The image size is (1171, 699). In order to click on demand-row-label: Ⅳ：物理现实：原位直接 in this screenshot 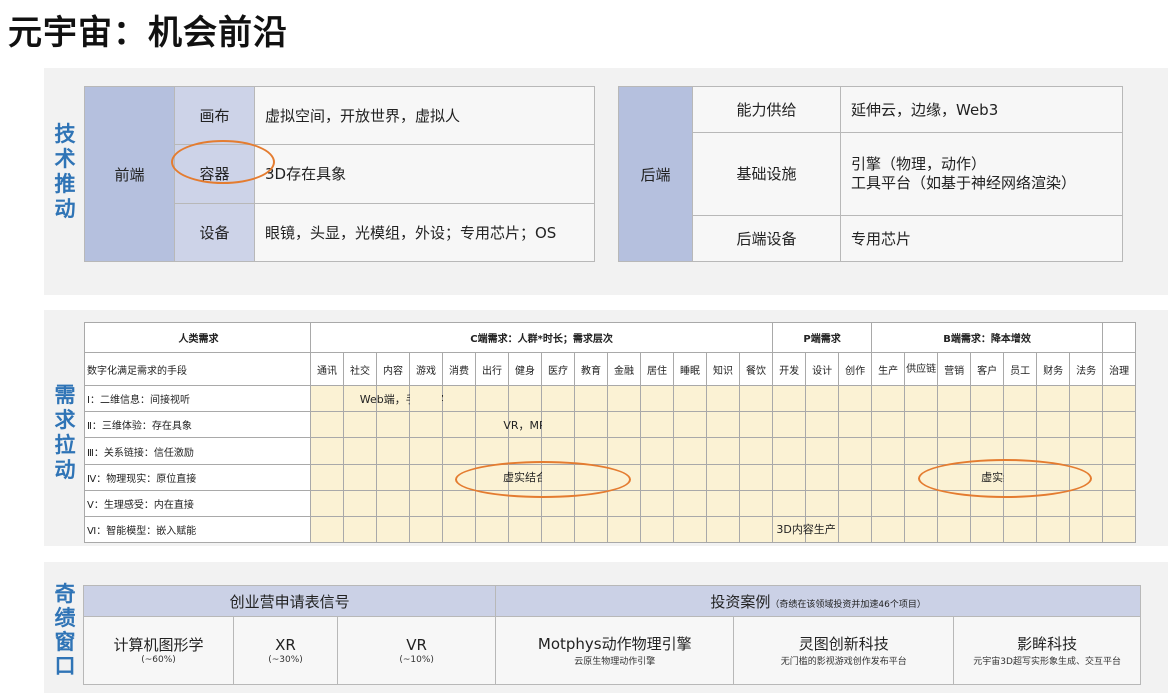, I will do `click(197, 477)`.